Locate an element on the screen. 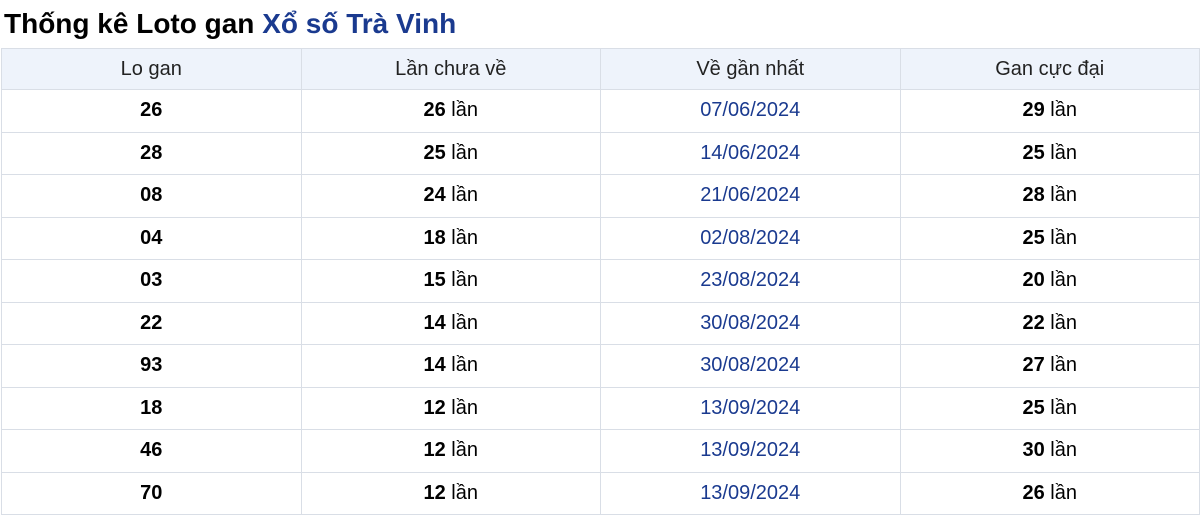  max-gap-cell: 29 lần is located at coordinates (1049, 111).